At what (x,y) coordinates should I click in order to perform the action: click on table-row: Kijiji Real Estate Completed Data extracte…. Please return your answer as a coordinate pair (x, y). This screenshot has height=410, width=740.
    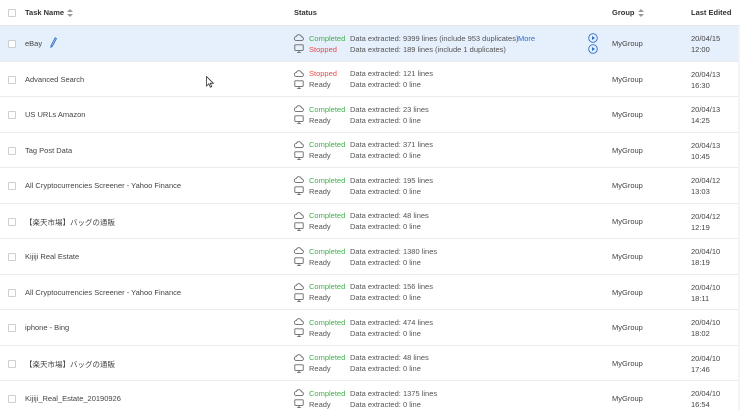
    Looking at the image, I should click on (370, 257).